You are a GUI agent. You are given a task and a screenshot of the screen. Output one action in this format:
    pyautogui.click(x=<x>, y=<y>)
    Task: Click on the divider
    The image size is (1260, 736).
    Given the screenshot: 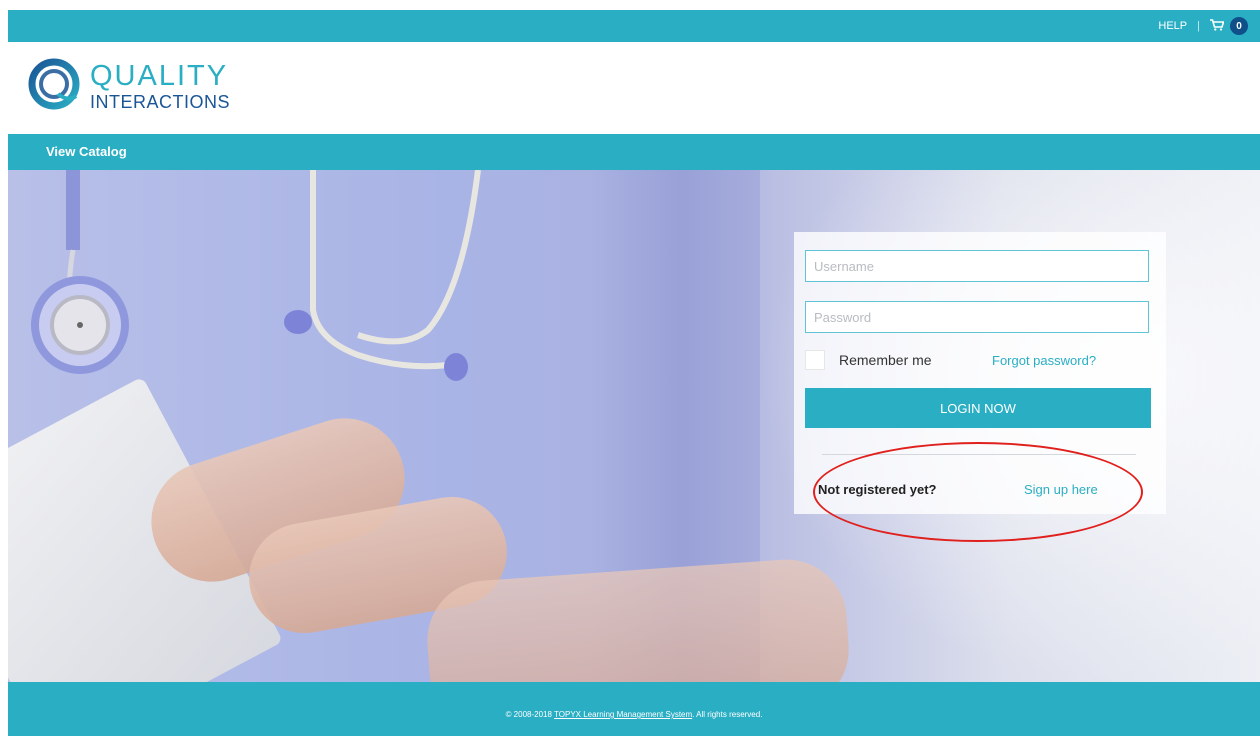 What is the action you would take?
    pyautogui.click(x=979, y=454)
    